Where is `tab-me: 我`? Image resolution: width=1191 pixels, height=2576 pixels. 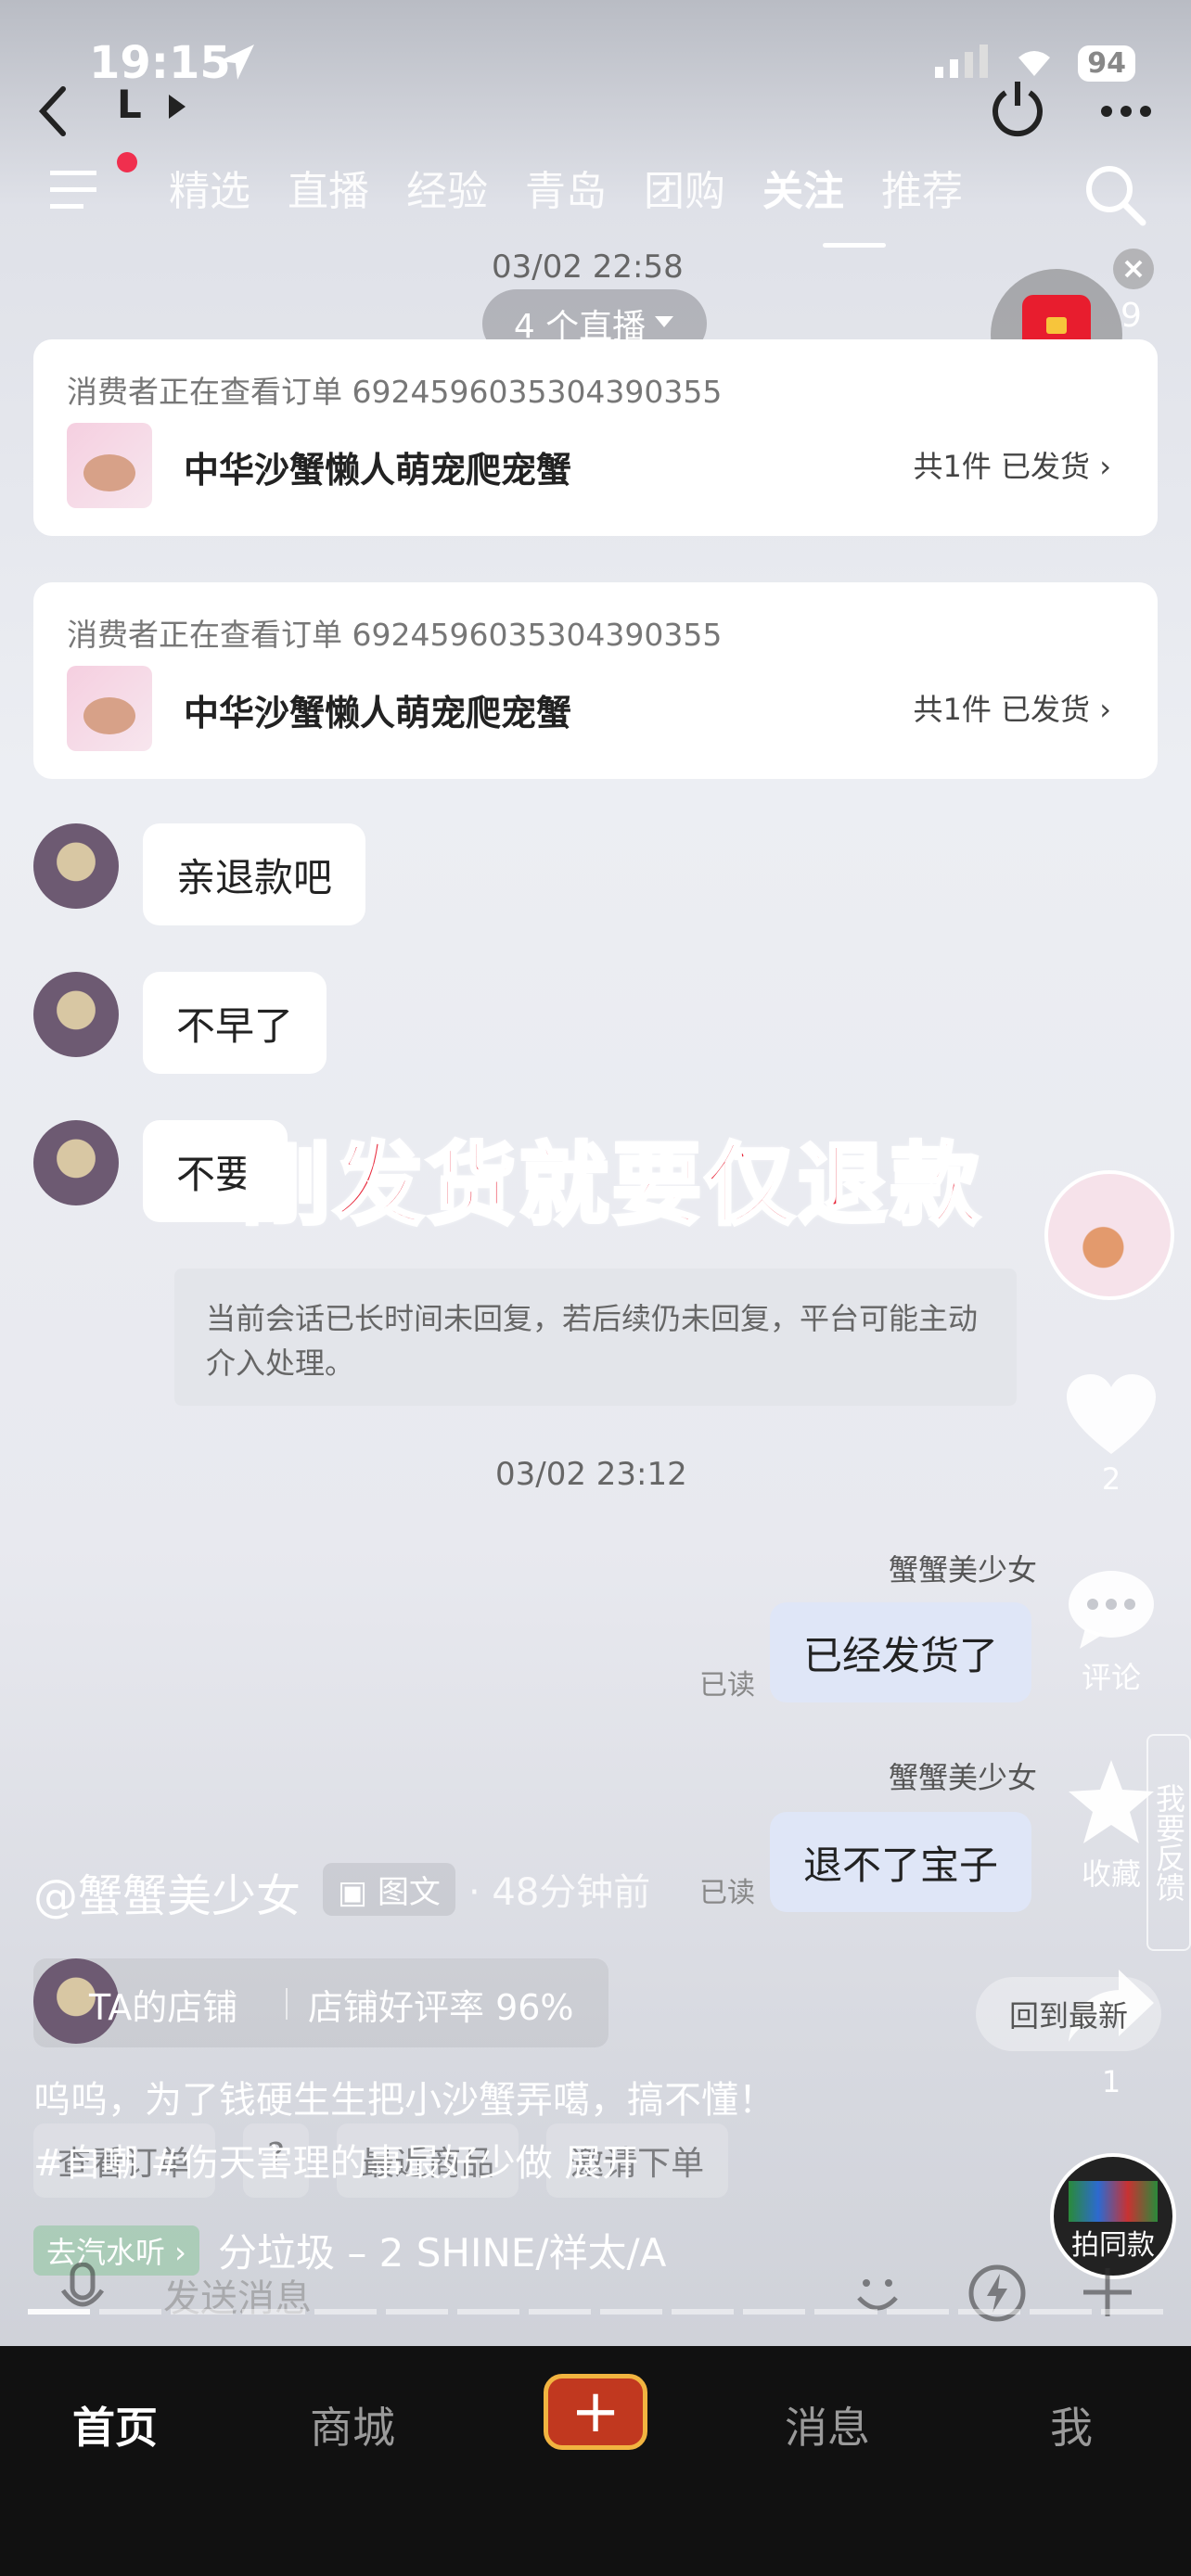
tab-me: 我 is located at coordinates (1071, 2424).